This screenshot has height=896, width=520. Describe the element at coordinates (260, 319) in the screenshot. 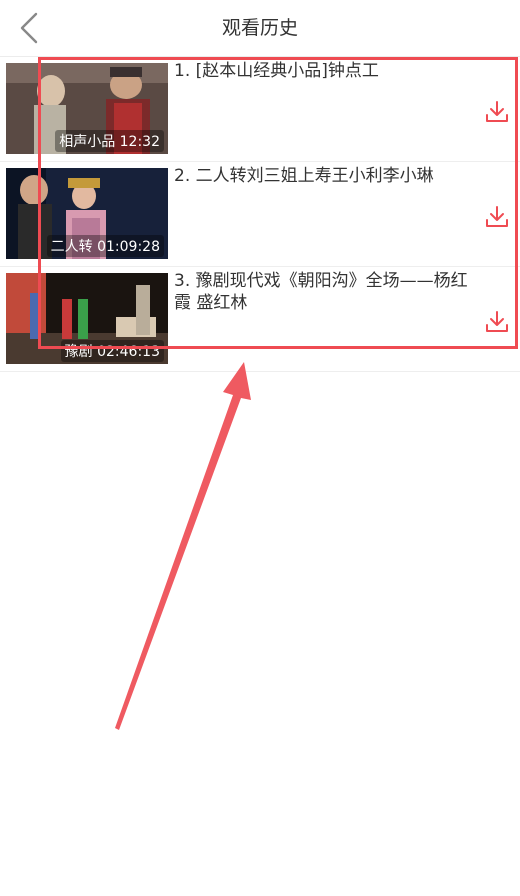

I see `history-item: 豫剧 02:46:13 3. 豫剧现代戏《朝阳沟》全场——杨红霞 盛红林` at that location.